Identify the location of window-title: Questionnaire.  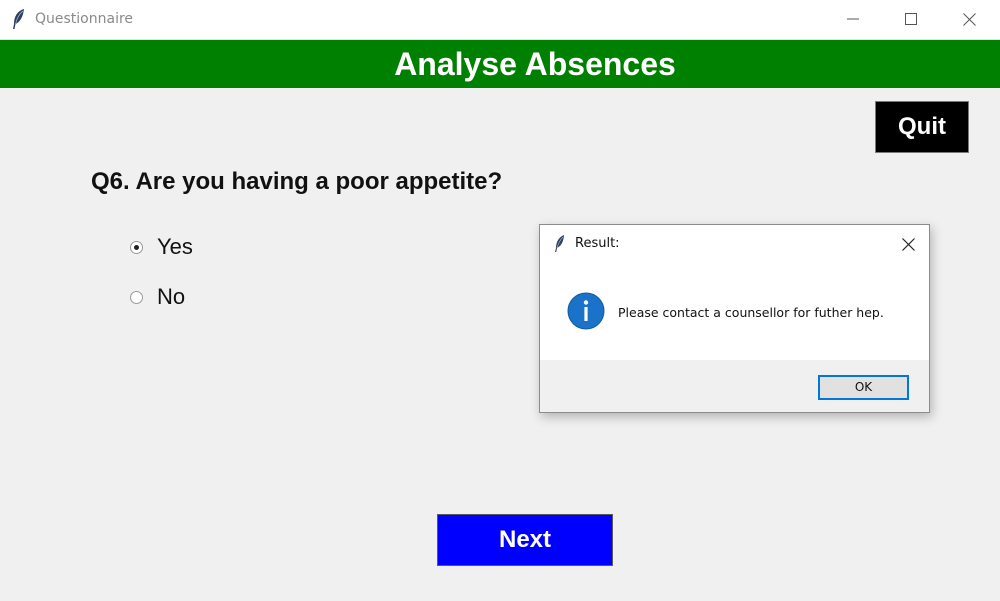
(84, 19).